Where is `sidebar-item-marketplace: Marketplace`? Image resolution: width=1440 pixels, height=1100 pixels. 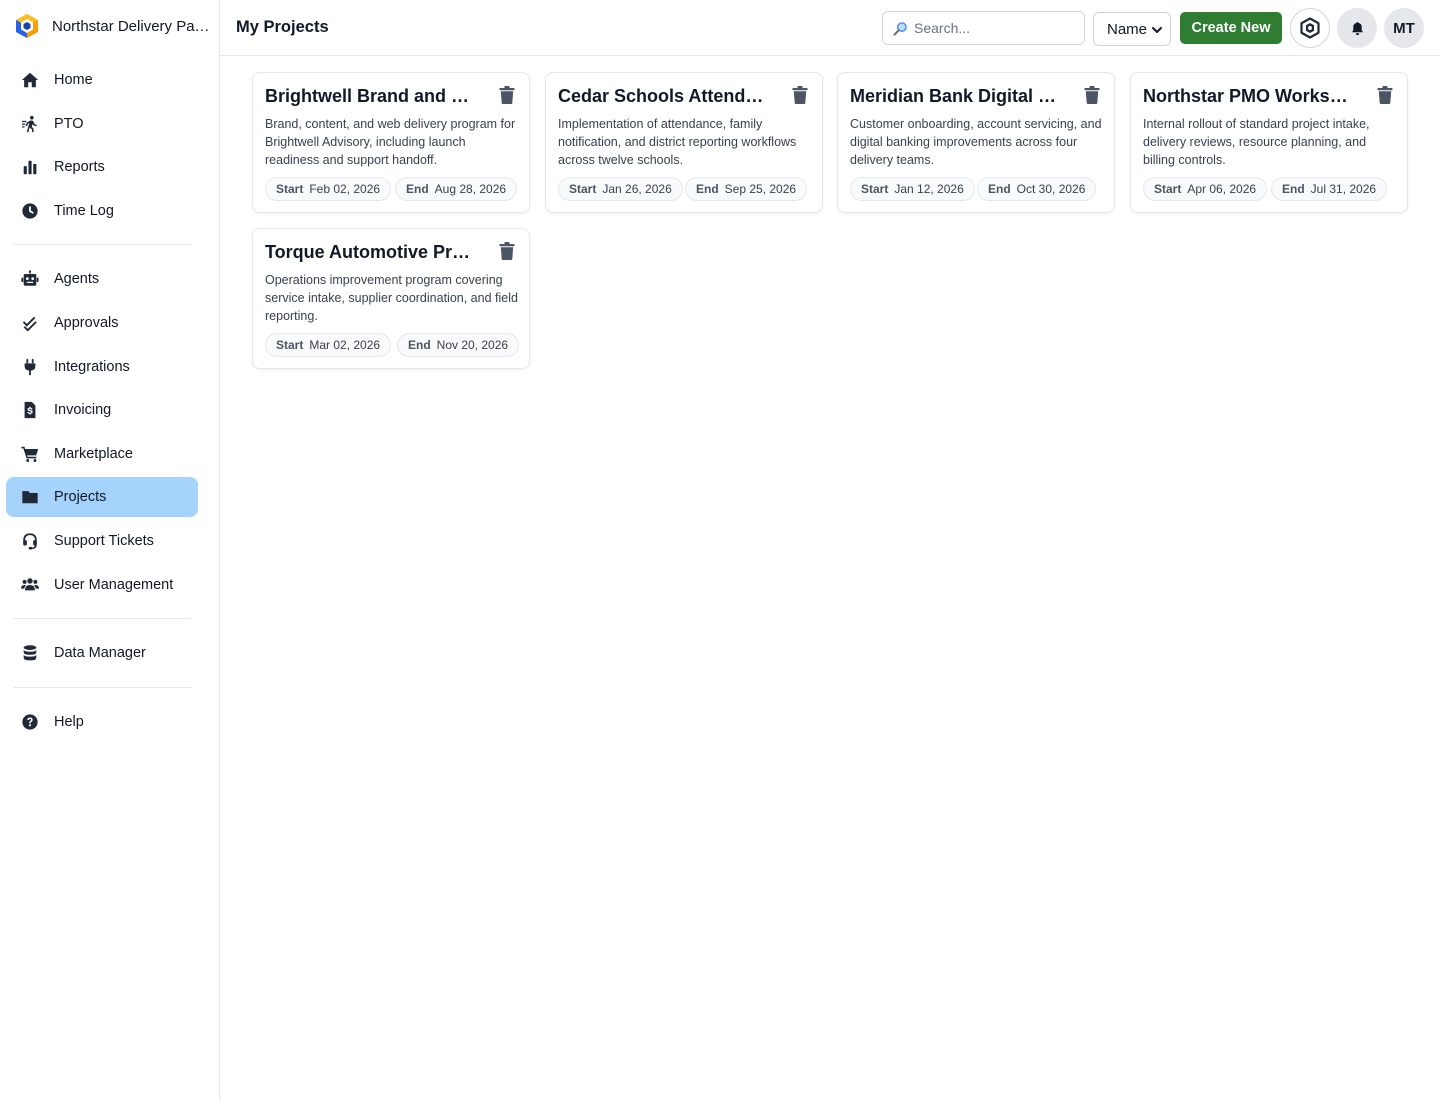 sidebar-item-marketplace: Marketplace is located at coordinates (102, 454).